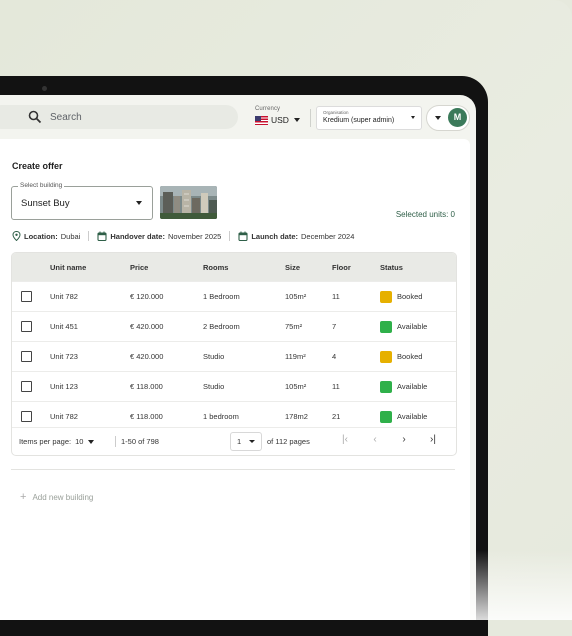 This screenshot has width=572, height=636. What do you see at coordinates (23, 497) in the screenshot?
I see `plus-icon: +` at bounding box center [23, 497].